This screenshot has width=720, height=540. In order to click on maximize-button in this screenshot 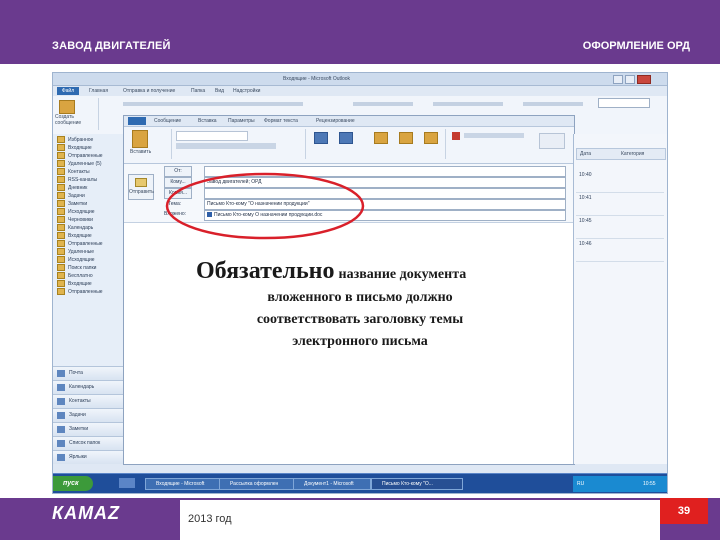, I will do `click(630, 79)`.